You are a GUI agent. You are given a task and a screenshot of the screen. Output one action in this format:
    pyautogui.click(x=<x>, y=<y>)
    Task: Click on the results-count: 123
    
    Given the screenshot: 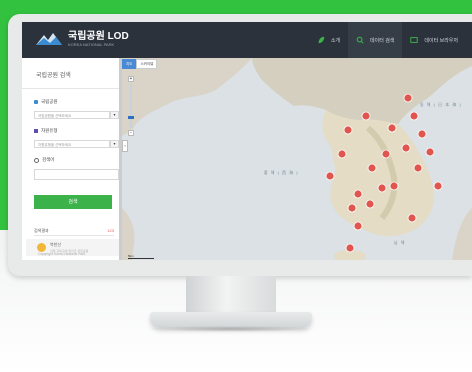 What is the action you would take?
    pyautogui.click(x=110, y=230)
    